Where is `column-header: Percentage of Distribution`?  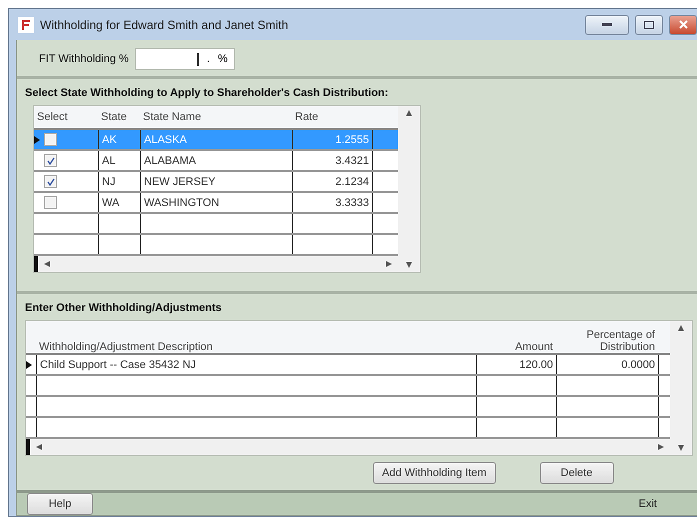
column-header: Percentage of Distribution is located at coordinates (607, 337).